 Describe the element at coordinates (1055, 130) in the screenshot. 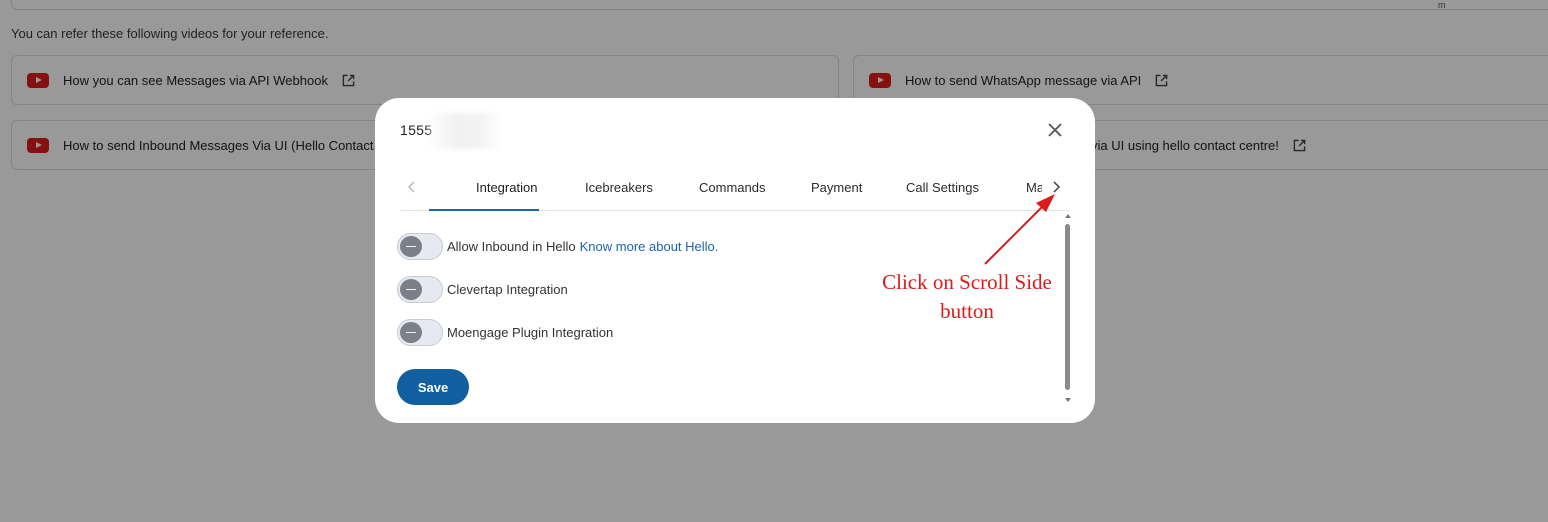

I see `close-icon` at that location.